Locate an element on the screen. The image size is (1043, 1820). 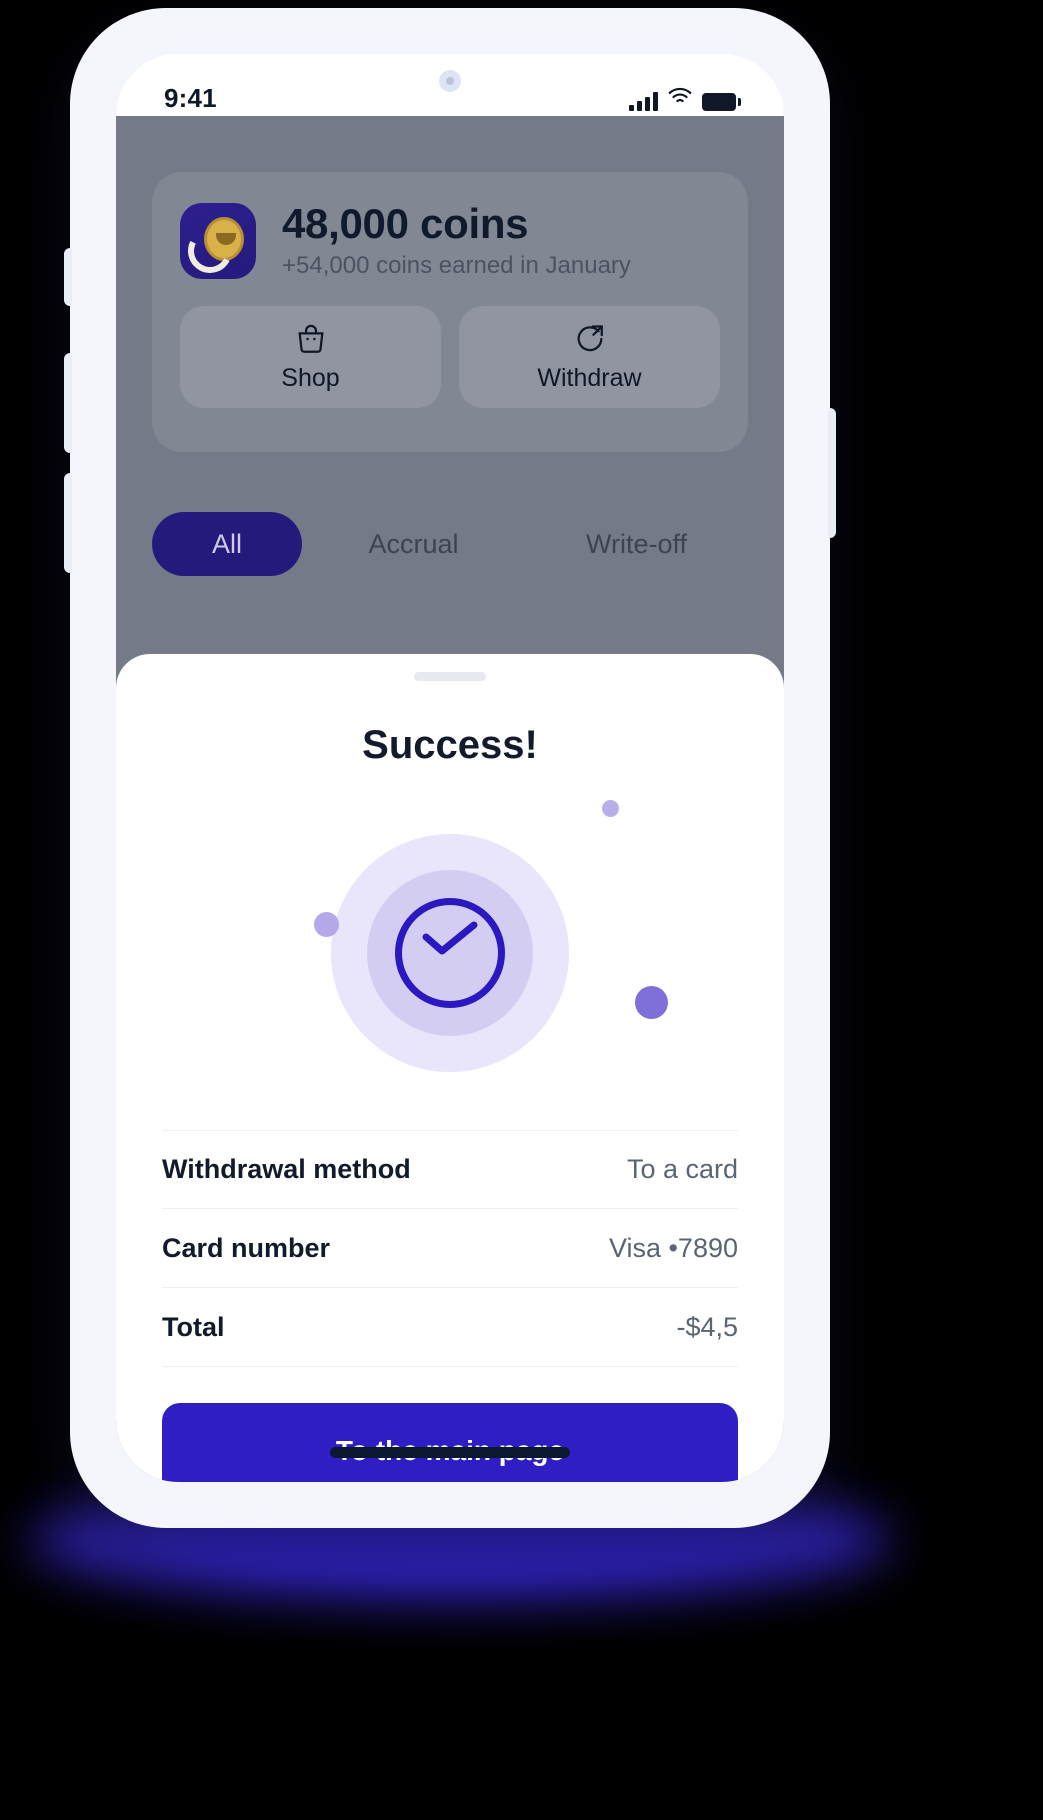
shopping-bag-icon is located at coordinates (311, 339).